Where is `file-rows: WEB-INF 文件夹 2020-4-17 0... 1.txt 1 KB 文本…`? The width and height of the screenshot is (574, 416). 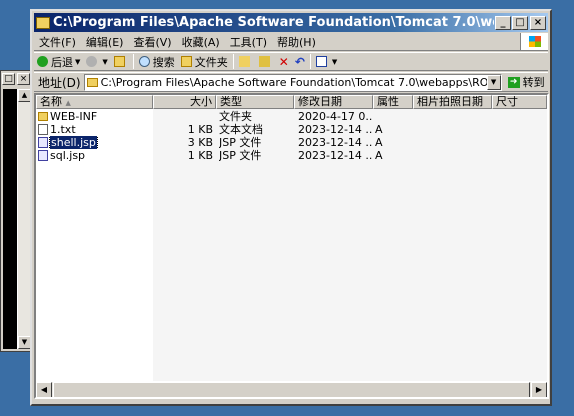
file-rows: WEB-INF 文件夹 2020-4-17 0... 1.txt 1 KB 文本… is located at coordinates (291, 136).